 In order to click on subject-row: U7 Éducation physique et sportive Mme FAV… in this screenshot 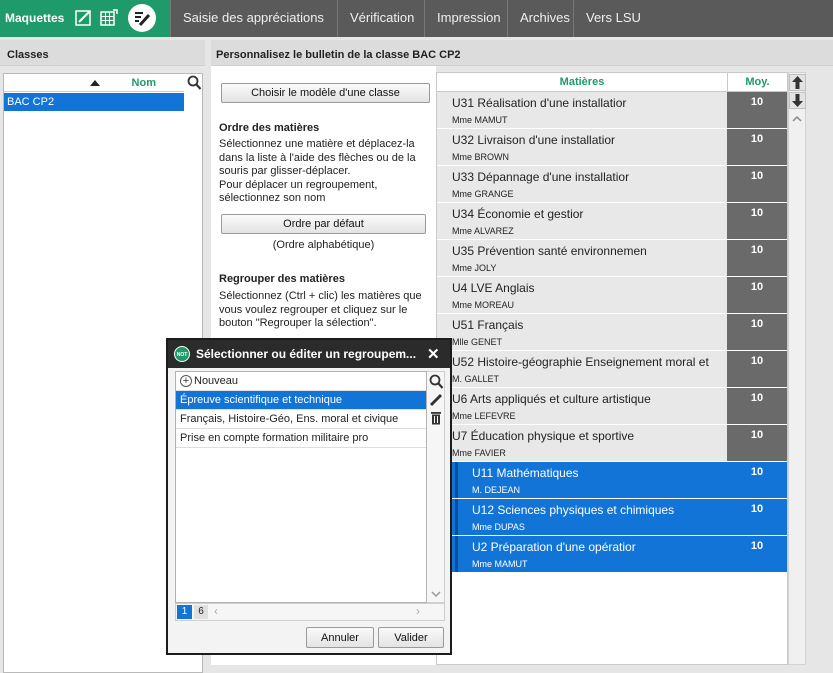, I will do `click(613, 443)`.